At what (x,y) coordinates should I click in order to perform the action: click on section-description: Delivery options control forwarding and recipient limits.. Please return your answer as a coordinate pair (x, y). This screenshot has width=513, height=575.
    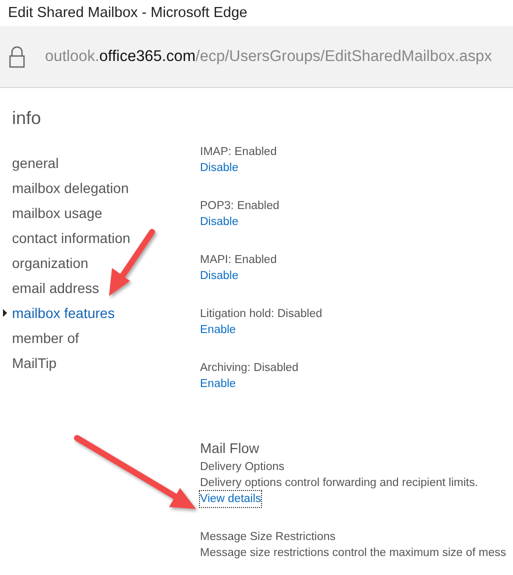
    Looking at the image, I should click on (340, 483).